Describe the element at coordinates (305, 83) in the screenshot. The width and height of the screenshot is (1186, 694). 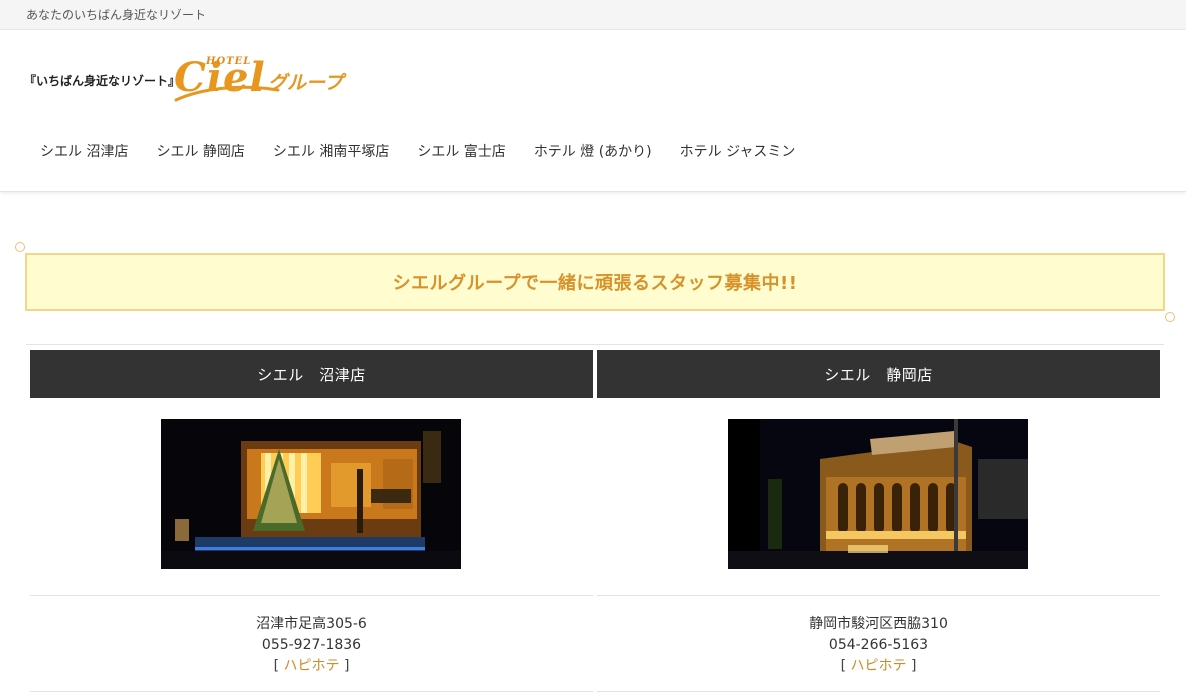
I see `logo-group-label: グループ` at that location.